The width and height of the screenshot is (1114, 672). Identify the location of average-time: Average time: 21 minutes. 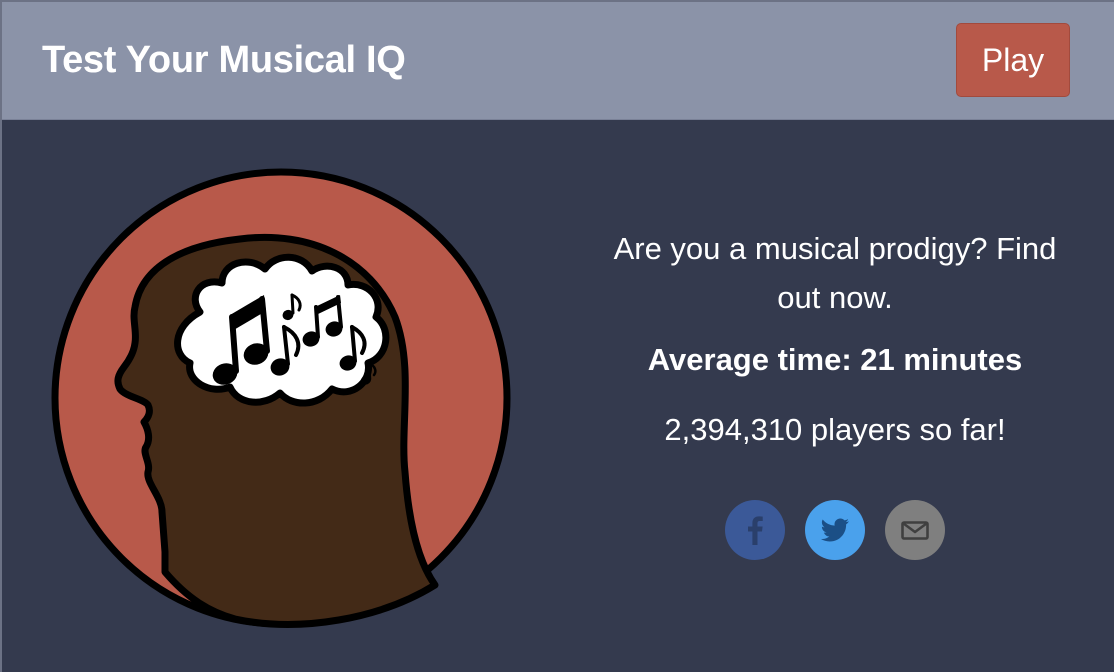
(835, 359).